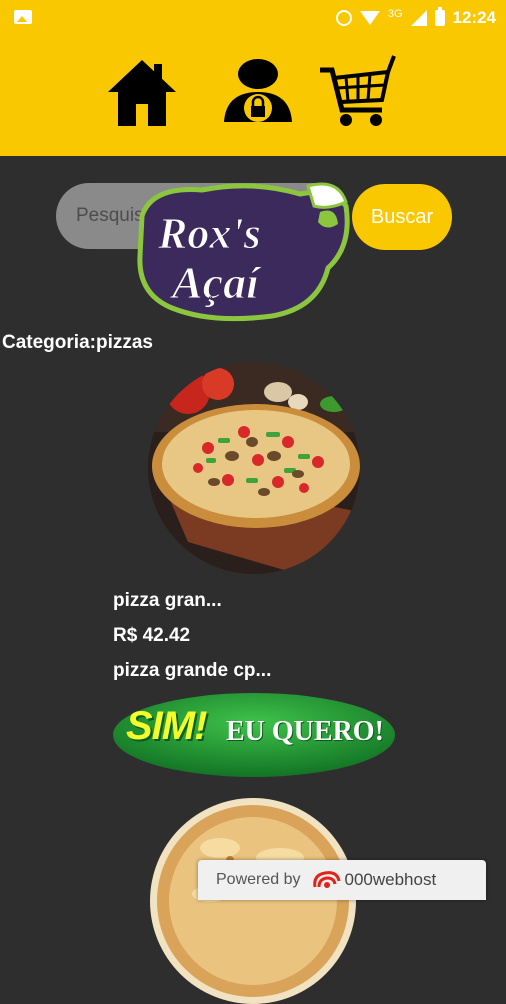  I want to click on home-icon, so click(142, 93).